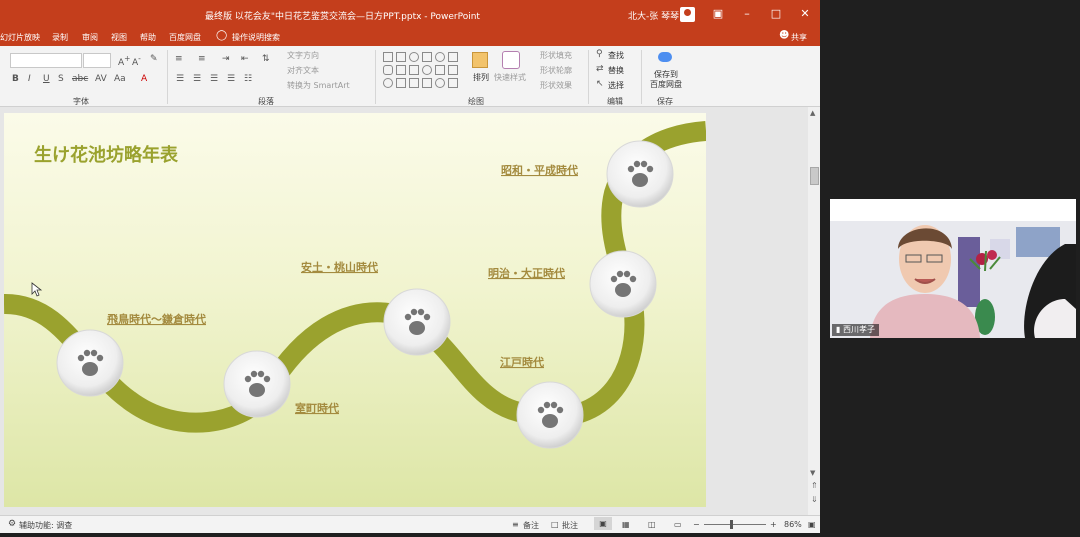 This screenshot has height=537, width=1080. I want to click on tab-record: 录制, so click(60, 37).